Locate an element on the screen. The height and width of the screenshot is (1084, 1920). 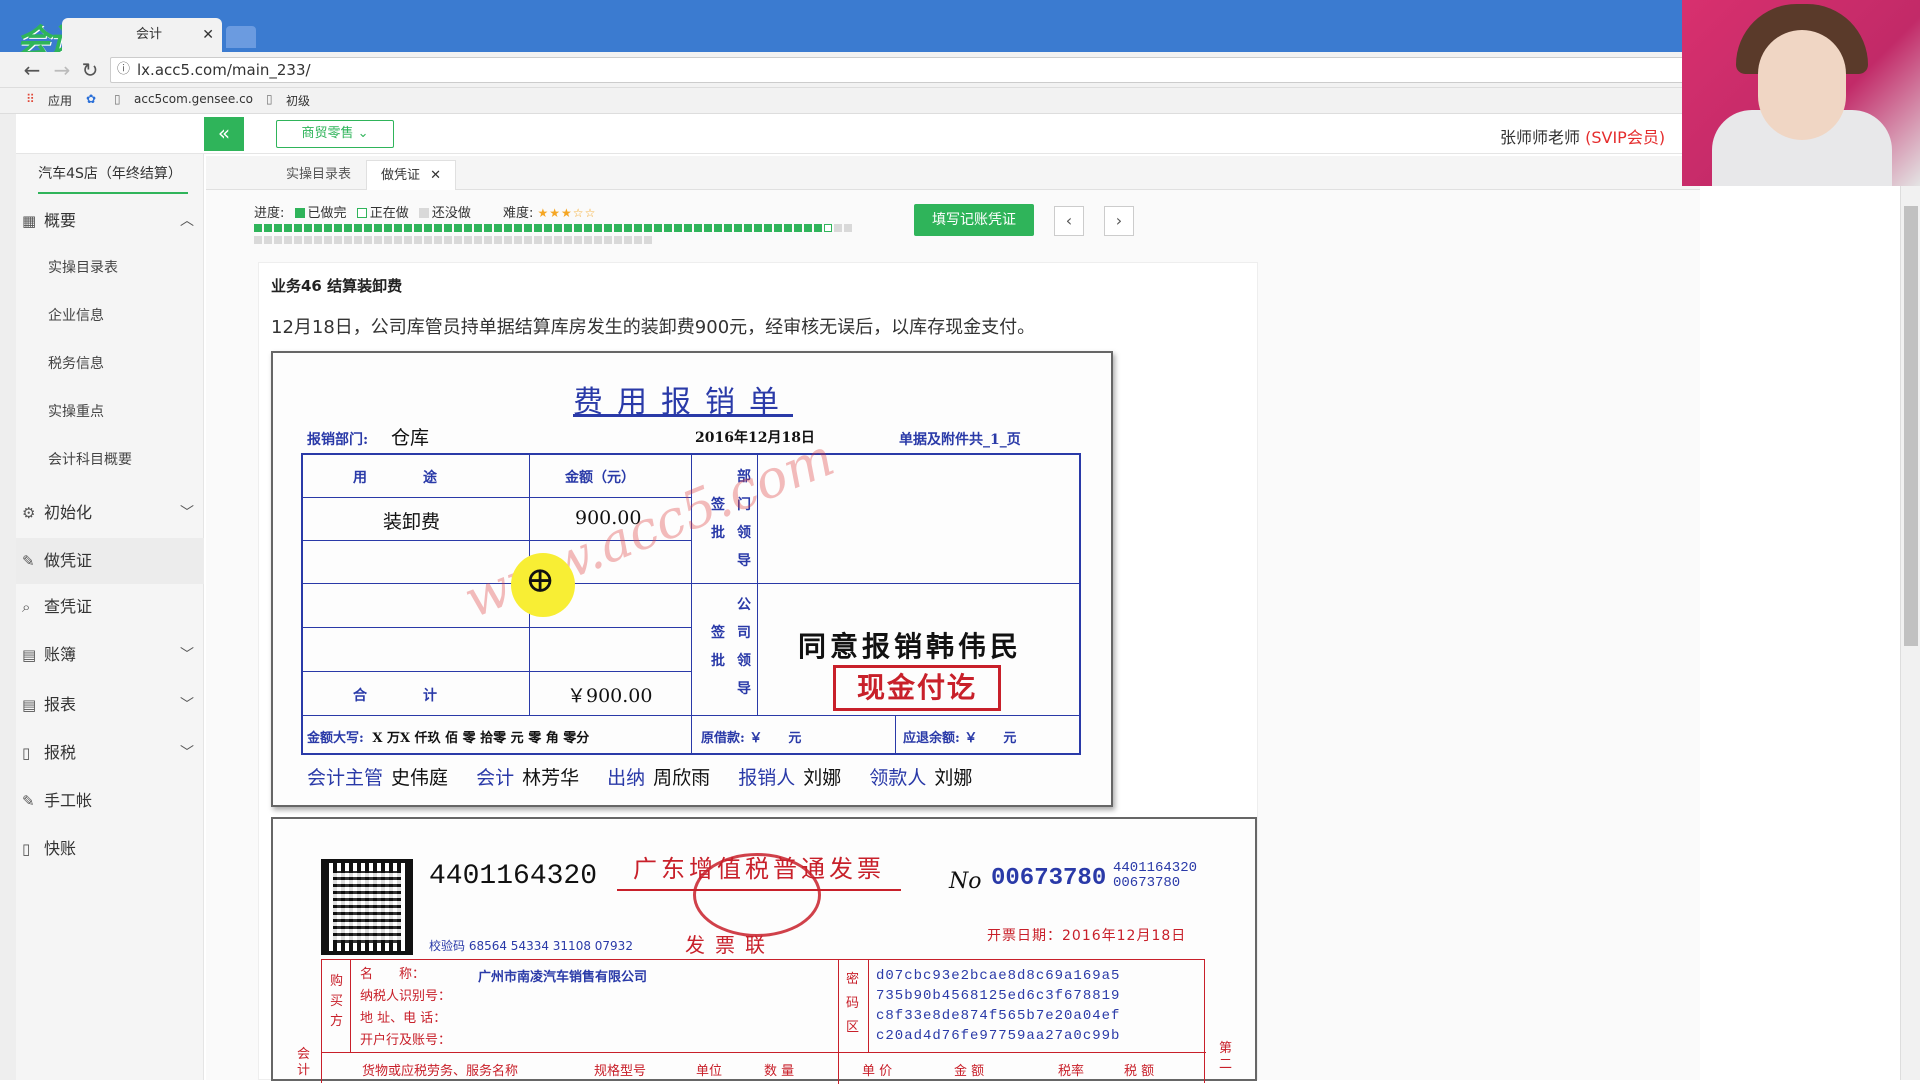
new-tab-button is located at coordinates (241, 37).